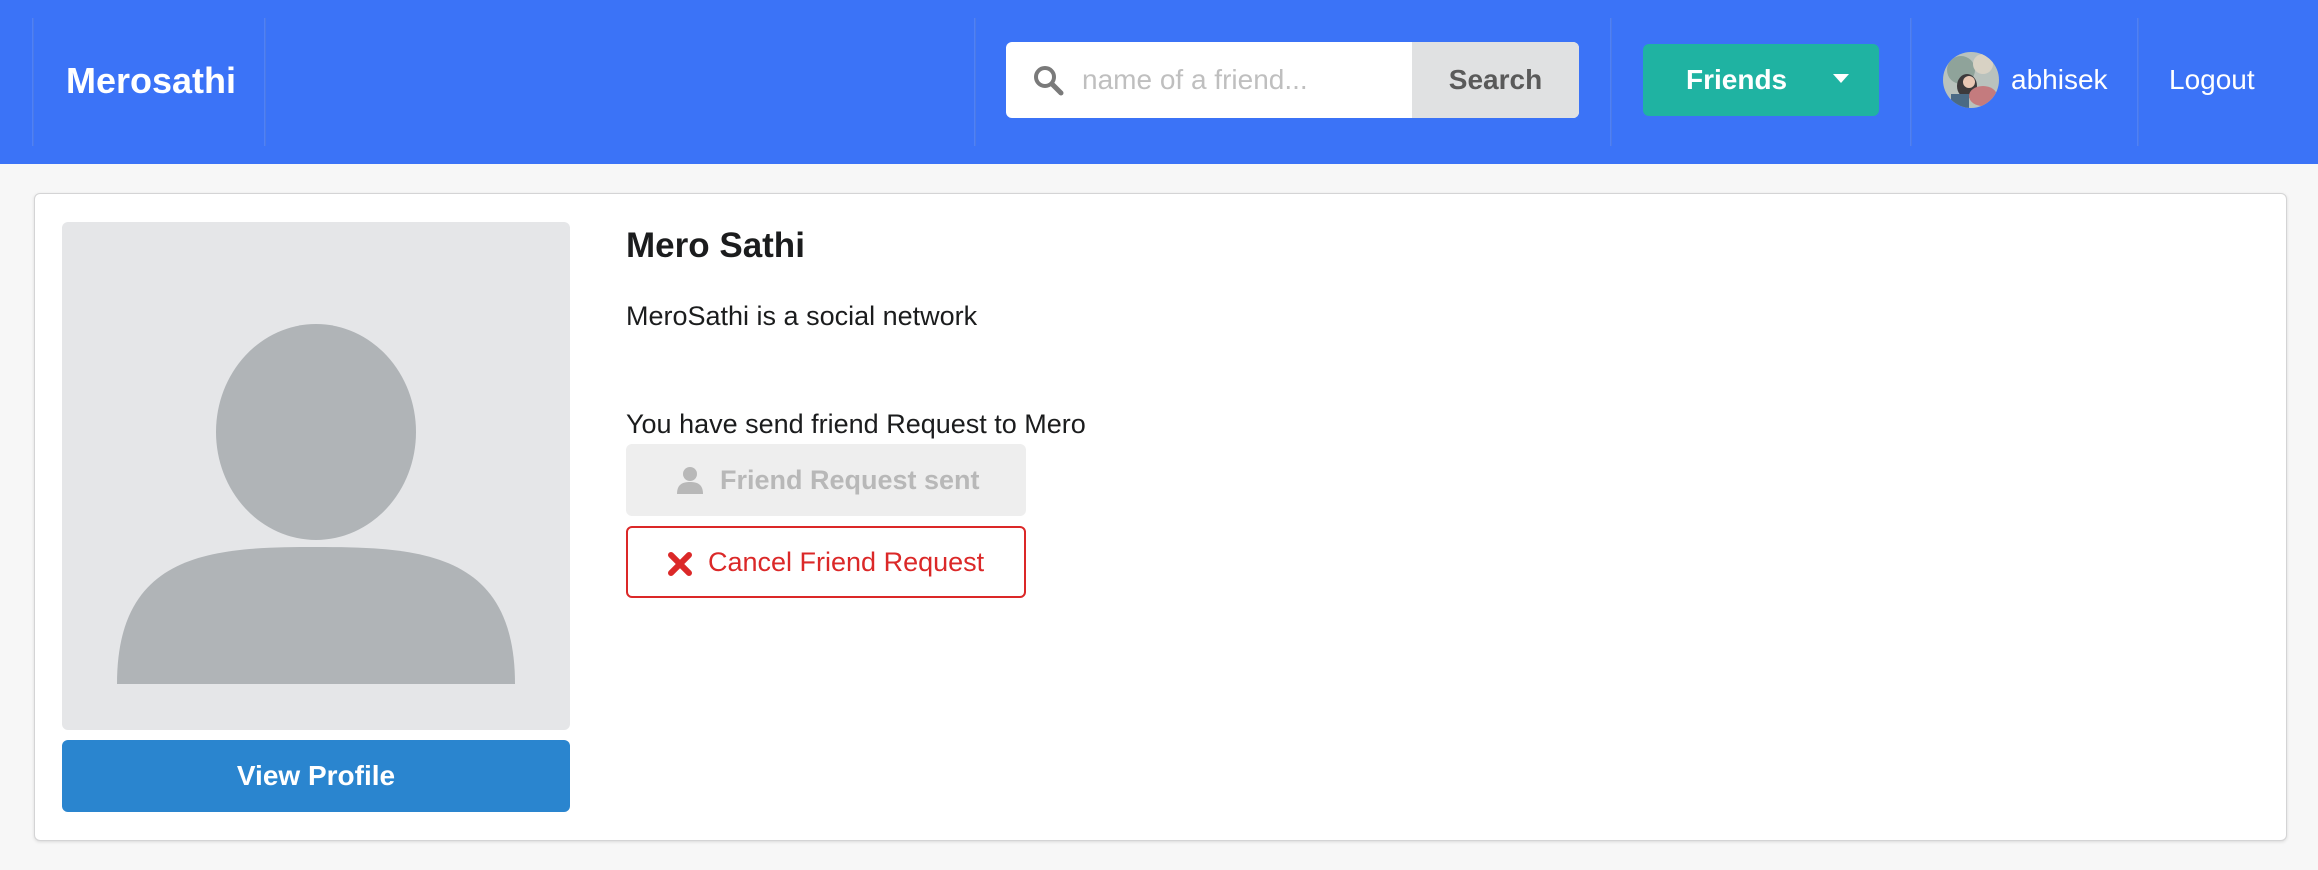 This screenshot has height=870, width=2318. I want to click on profile-picture-placeholder, so click(316, 476).